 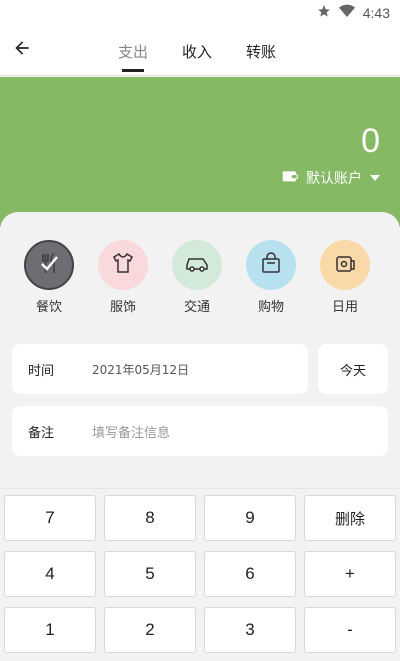 I want to click on tab-label: 转账, so click(x=261, y=51).